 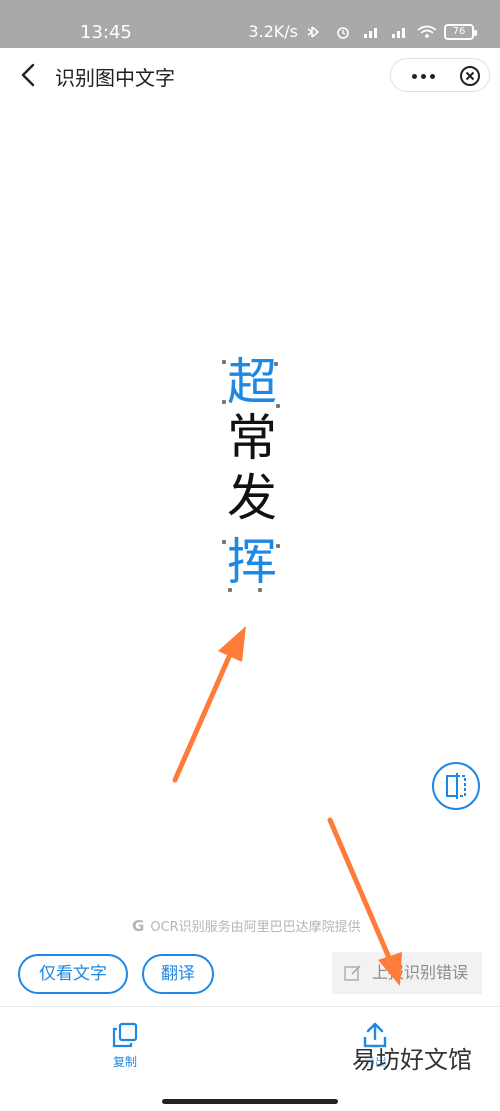 What do you see at coordinates (252, 562) in the screenshot?
I see `recognized-char: 挥` at bounding box center [252, 562].